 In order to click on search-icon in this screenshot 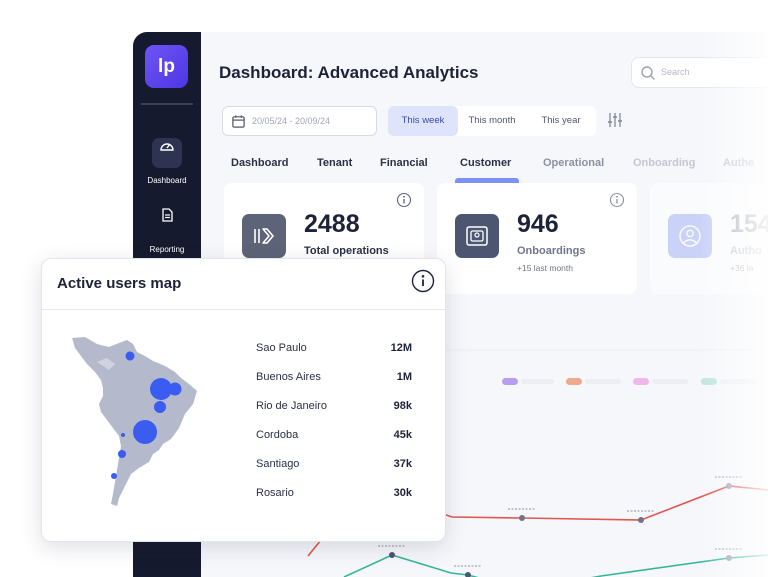, I will do `click(648, 73)`.